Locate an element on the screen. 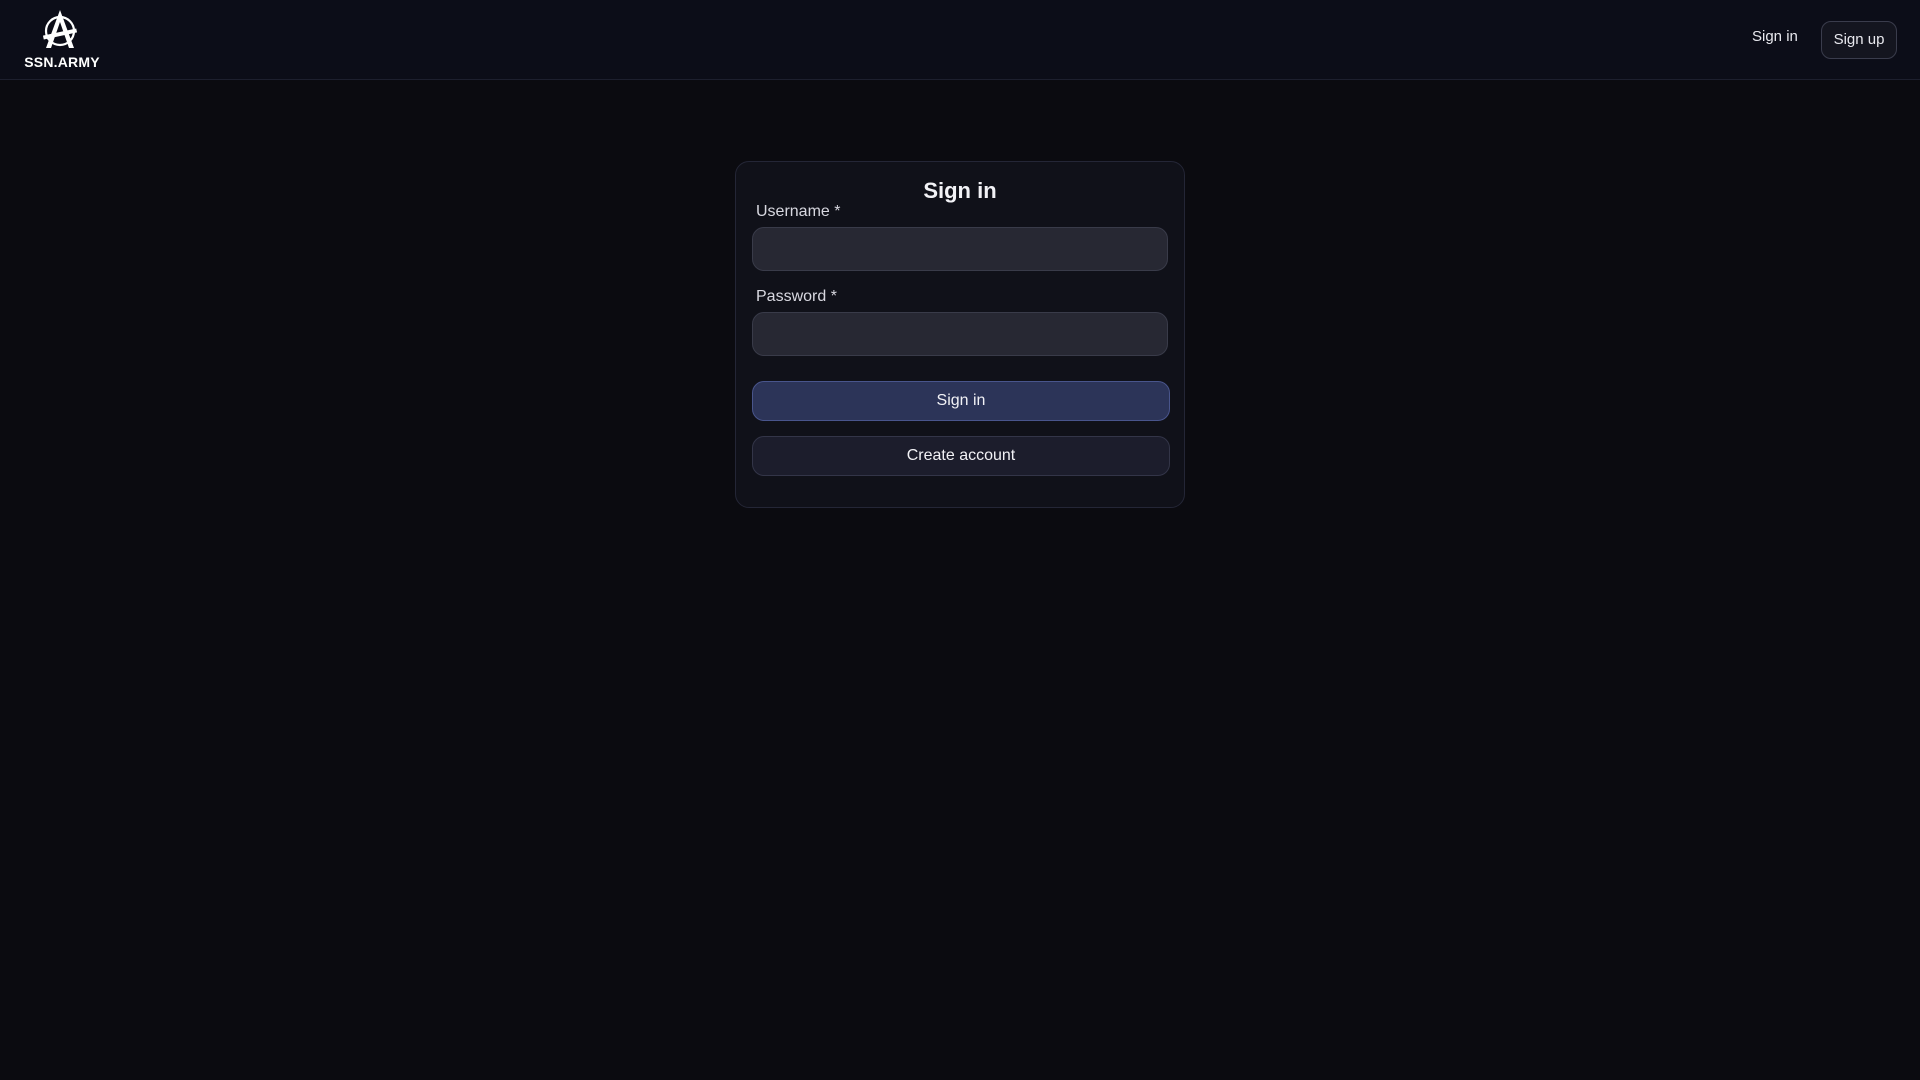 Image resolution: width=1920 pixels, height=1080 pixels. top-navigation-bar: SSN.ARMY Sign in Sign up is located at coordinates (960, 40).